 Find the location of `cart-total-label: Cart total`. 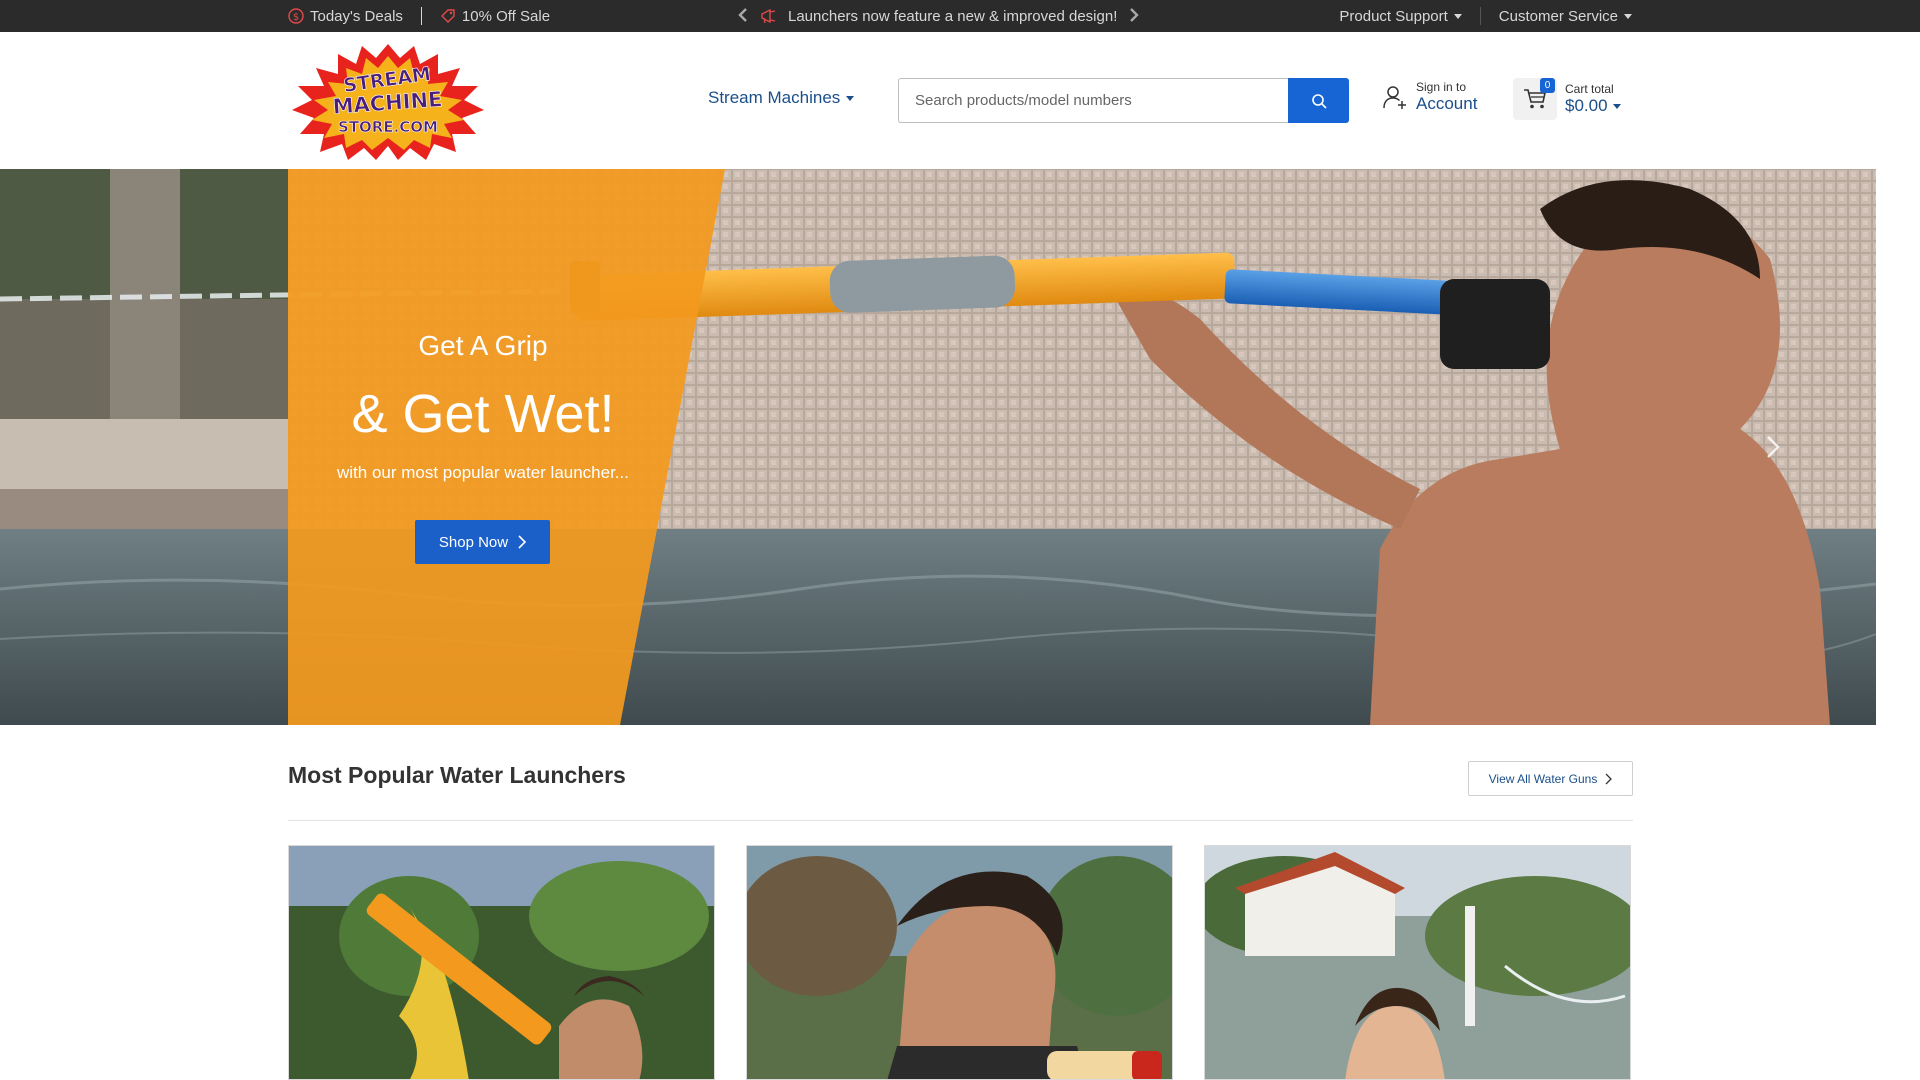

cart-total-label: Cart total is located at coordinates (1589, 89).